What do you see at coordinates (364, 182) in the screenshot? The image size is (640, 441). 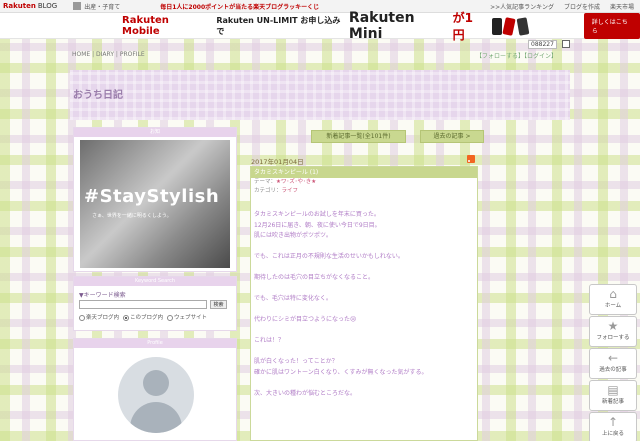 I see `post-theme: テーマ：★ワ･ズ･や･き★` at bounding box center [364, 182].